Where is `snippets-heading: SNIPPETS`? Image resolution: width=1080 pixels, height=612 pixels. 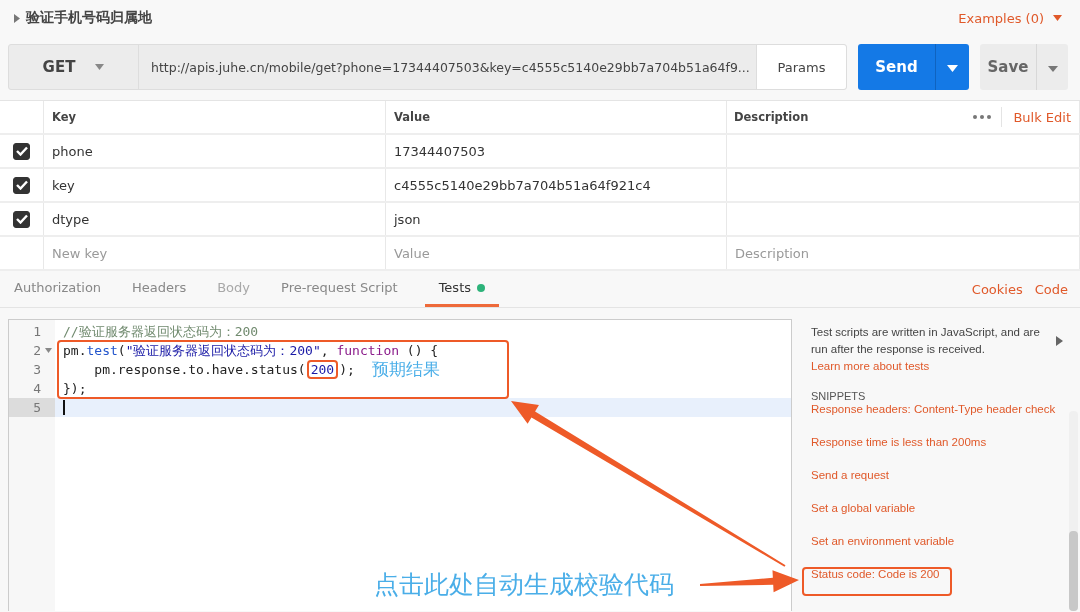
snippets-heading: SNIPPETS is located at coordinates (839, 396).